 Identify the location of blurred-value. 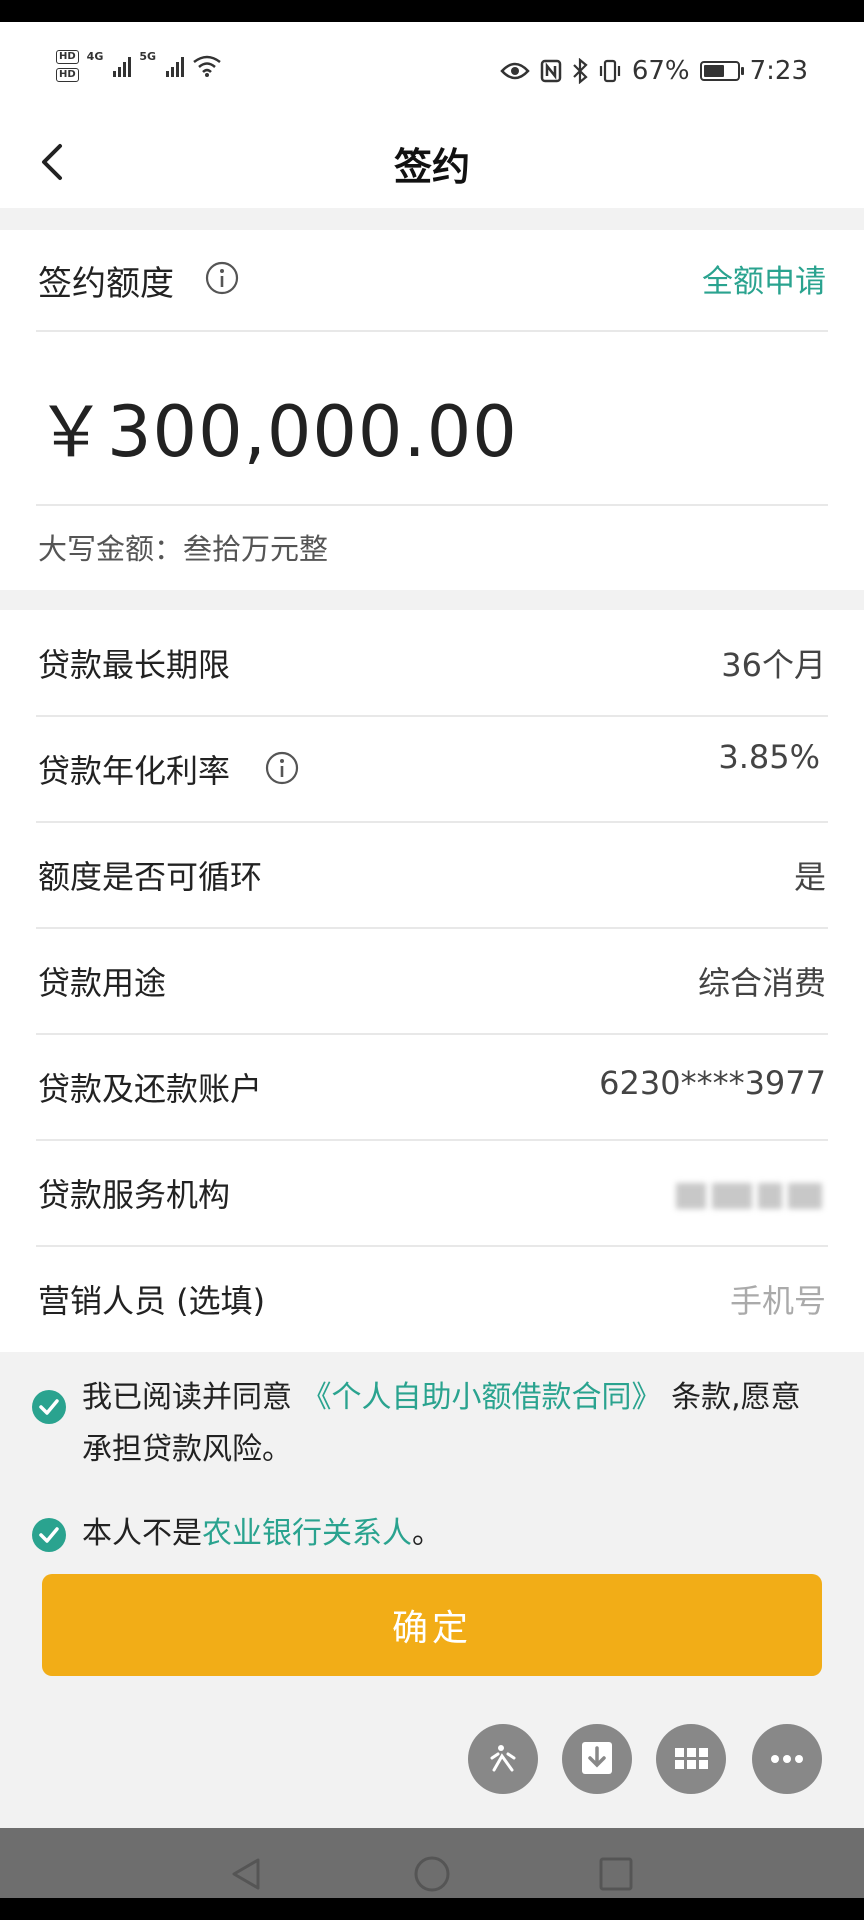
(751, 1196).